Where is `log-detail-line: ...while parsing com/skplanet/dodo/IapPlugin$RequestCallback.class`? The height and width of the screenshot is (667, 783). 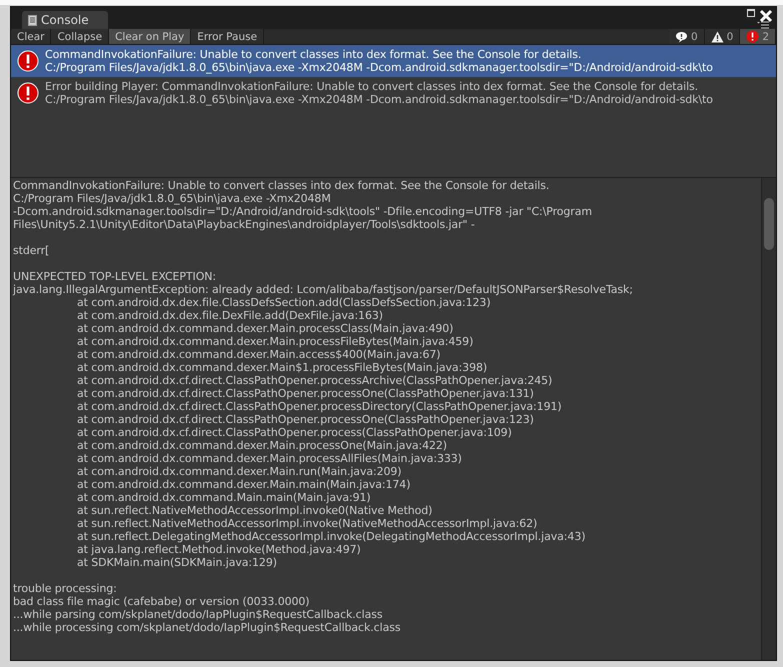
log-detail-line: ...while parsing com/skplanet/dodo/IapPlugin$RequestCallback.class is located at coordinates (198, 614).